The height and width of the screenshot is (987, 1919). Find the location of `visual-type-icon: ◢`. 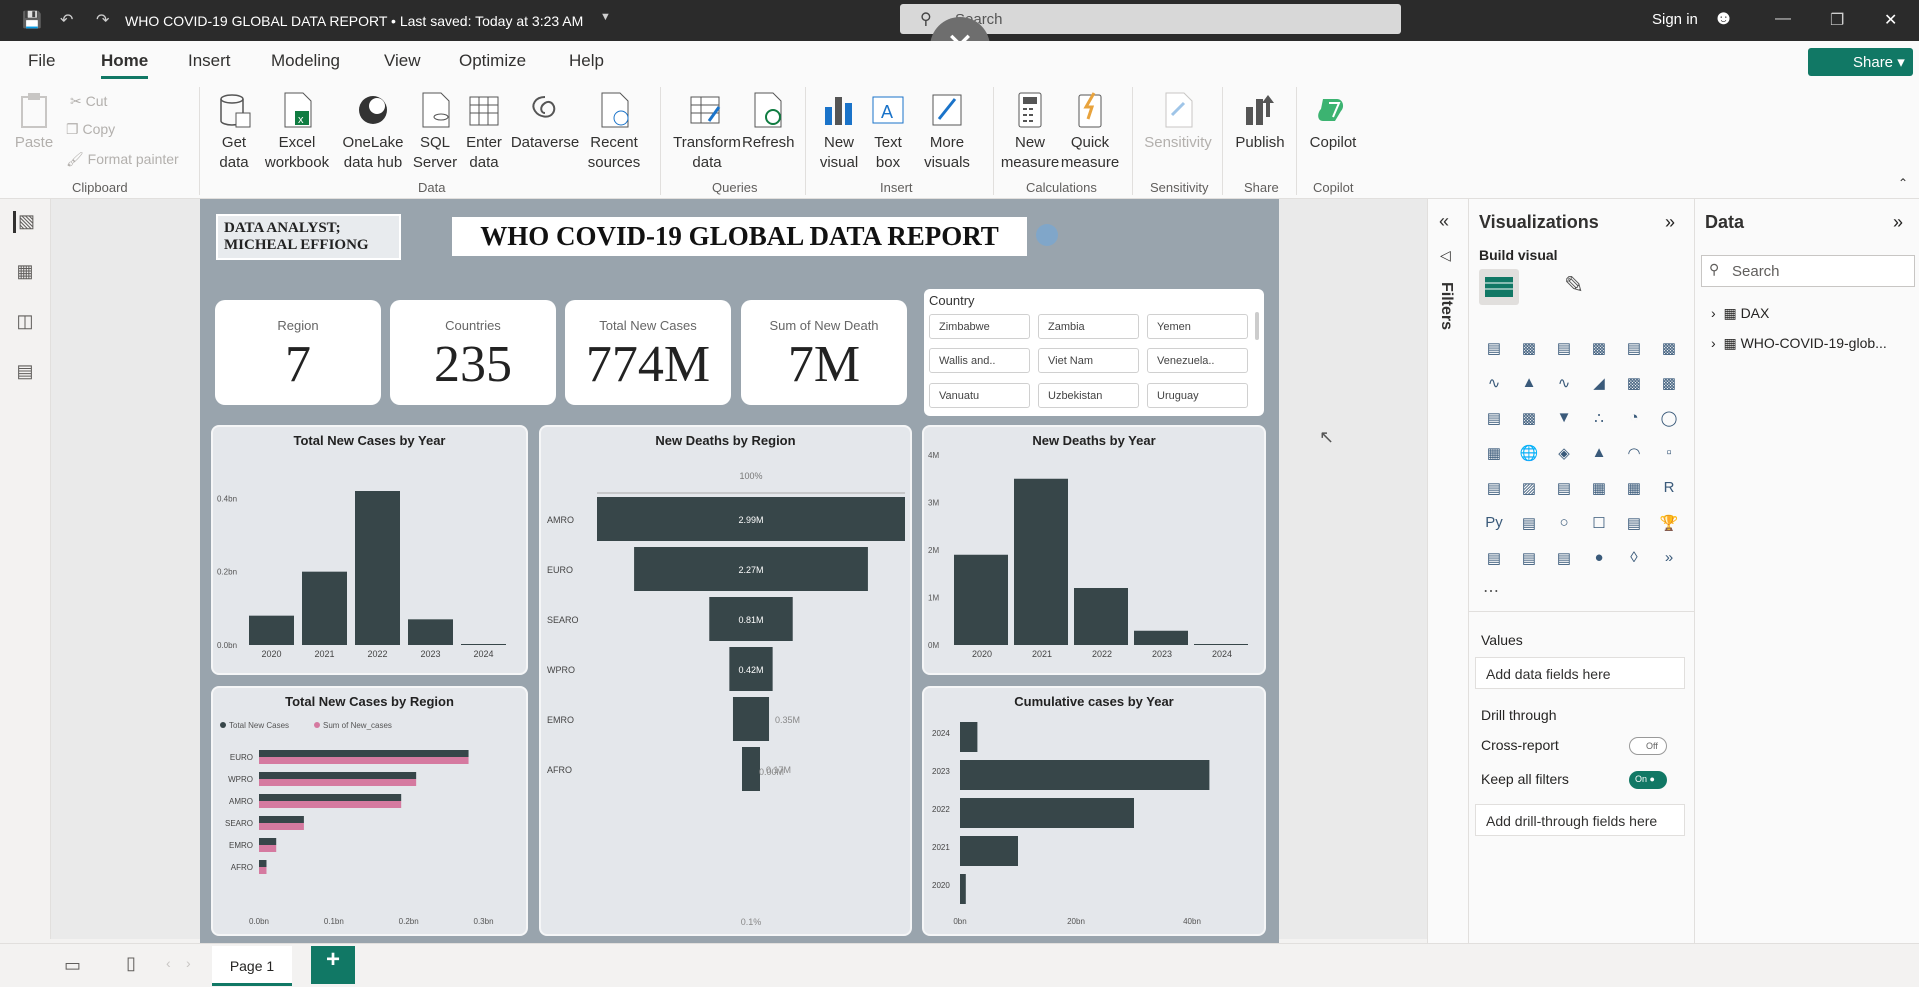

visual-type-icon: ◢ is located at coordinates (1599, 385).